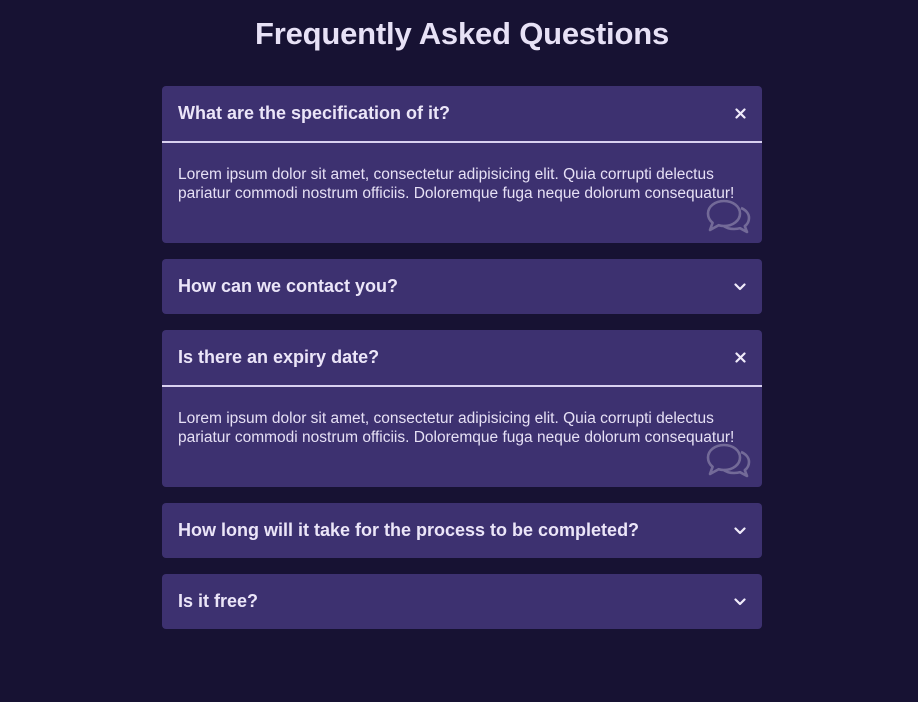 The image size is (918, 702). What do you see at coordinates (462, 33) in the screenshot?
I see `page-title: Frequently Asked Questions` at bounding box center [462, 33].